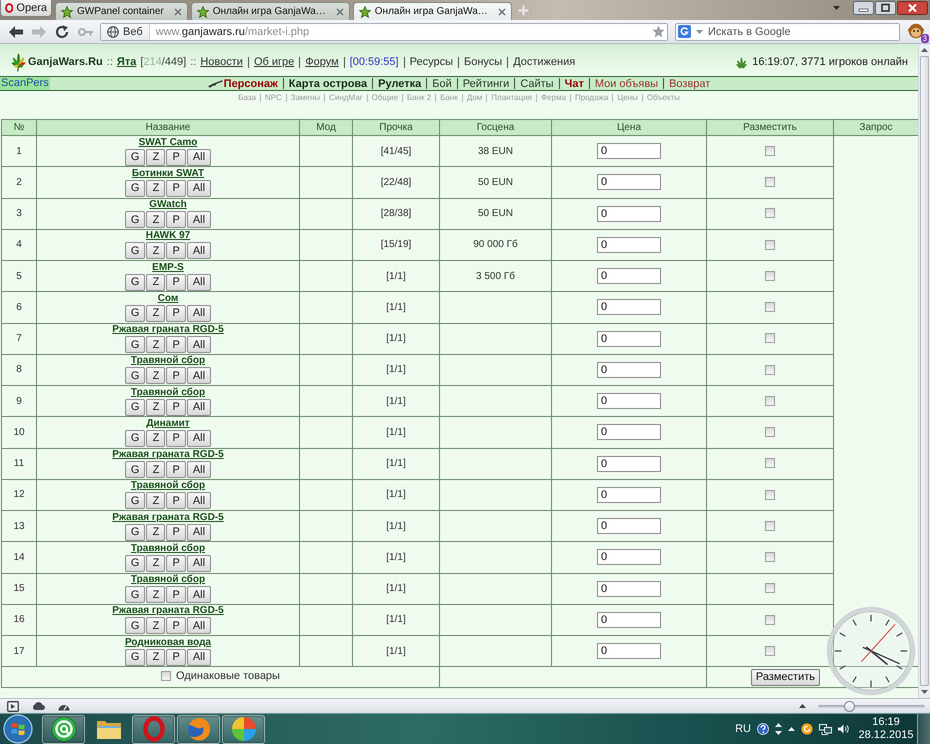  Describe the element at coordinates (13, 706) in the screenshot. I see `panel-icon` at that location.